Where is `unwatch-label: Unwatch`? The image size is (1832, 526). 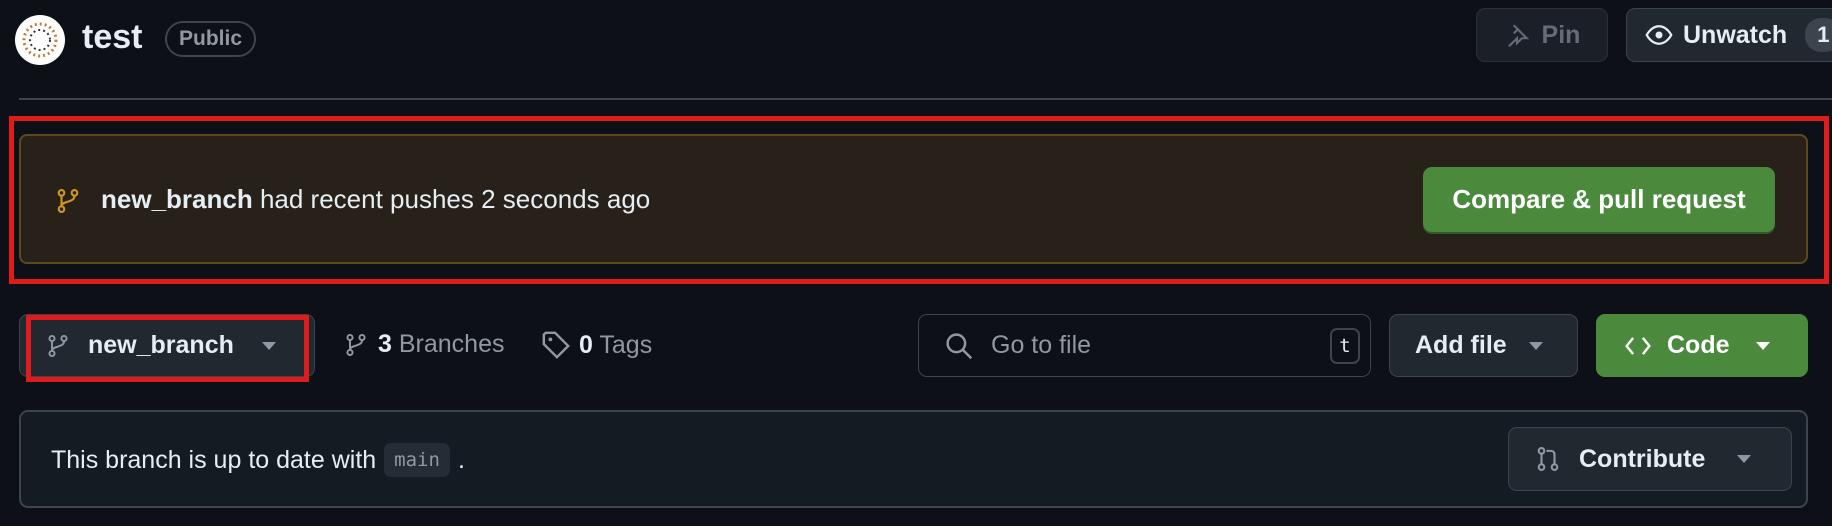
unwatch-label: Unwatch is located at coordinates (1735, 34).